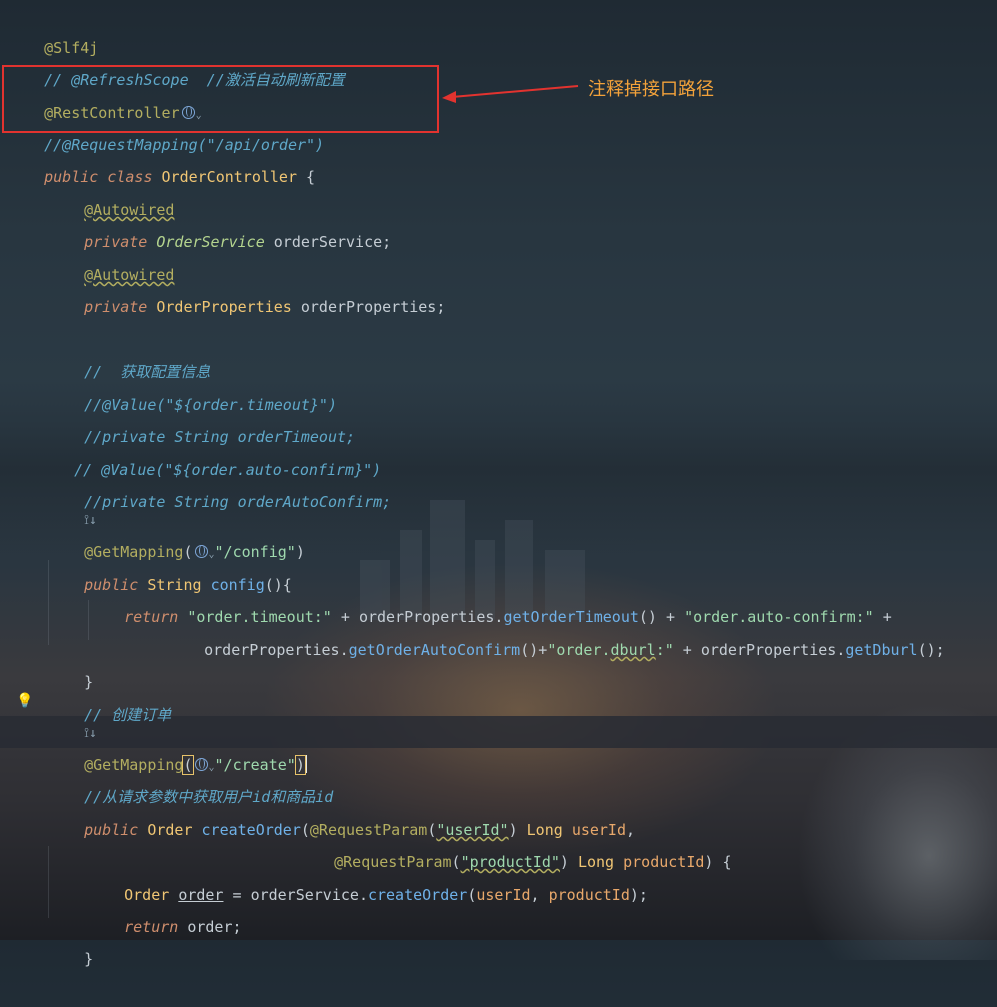 This screenshot has width=997, height=1007. I want to click on code-line-30: }, so click(70, 939).